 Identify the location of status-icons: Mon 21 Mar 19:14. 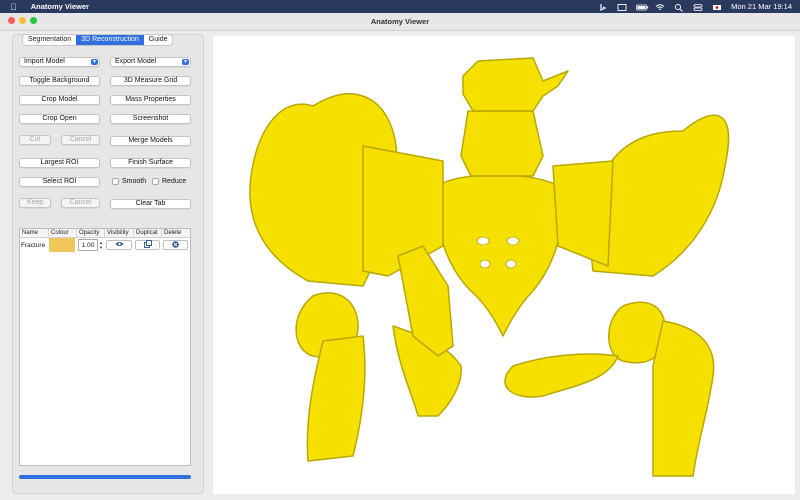
(695, 7).